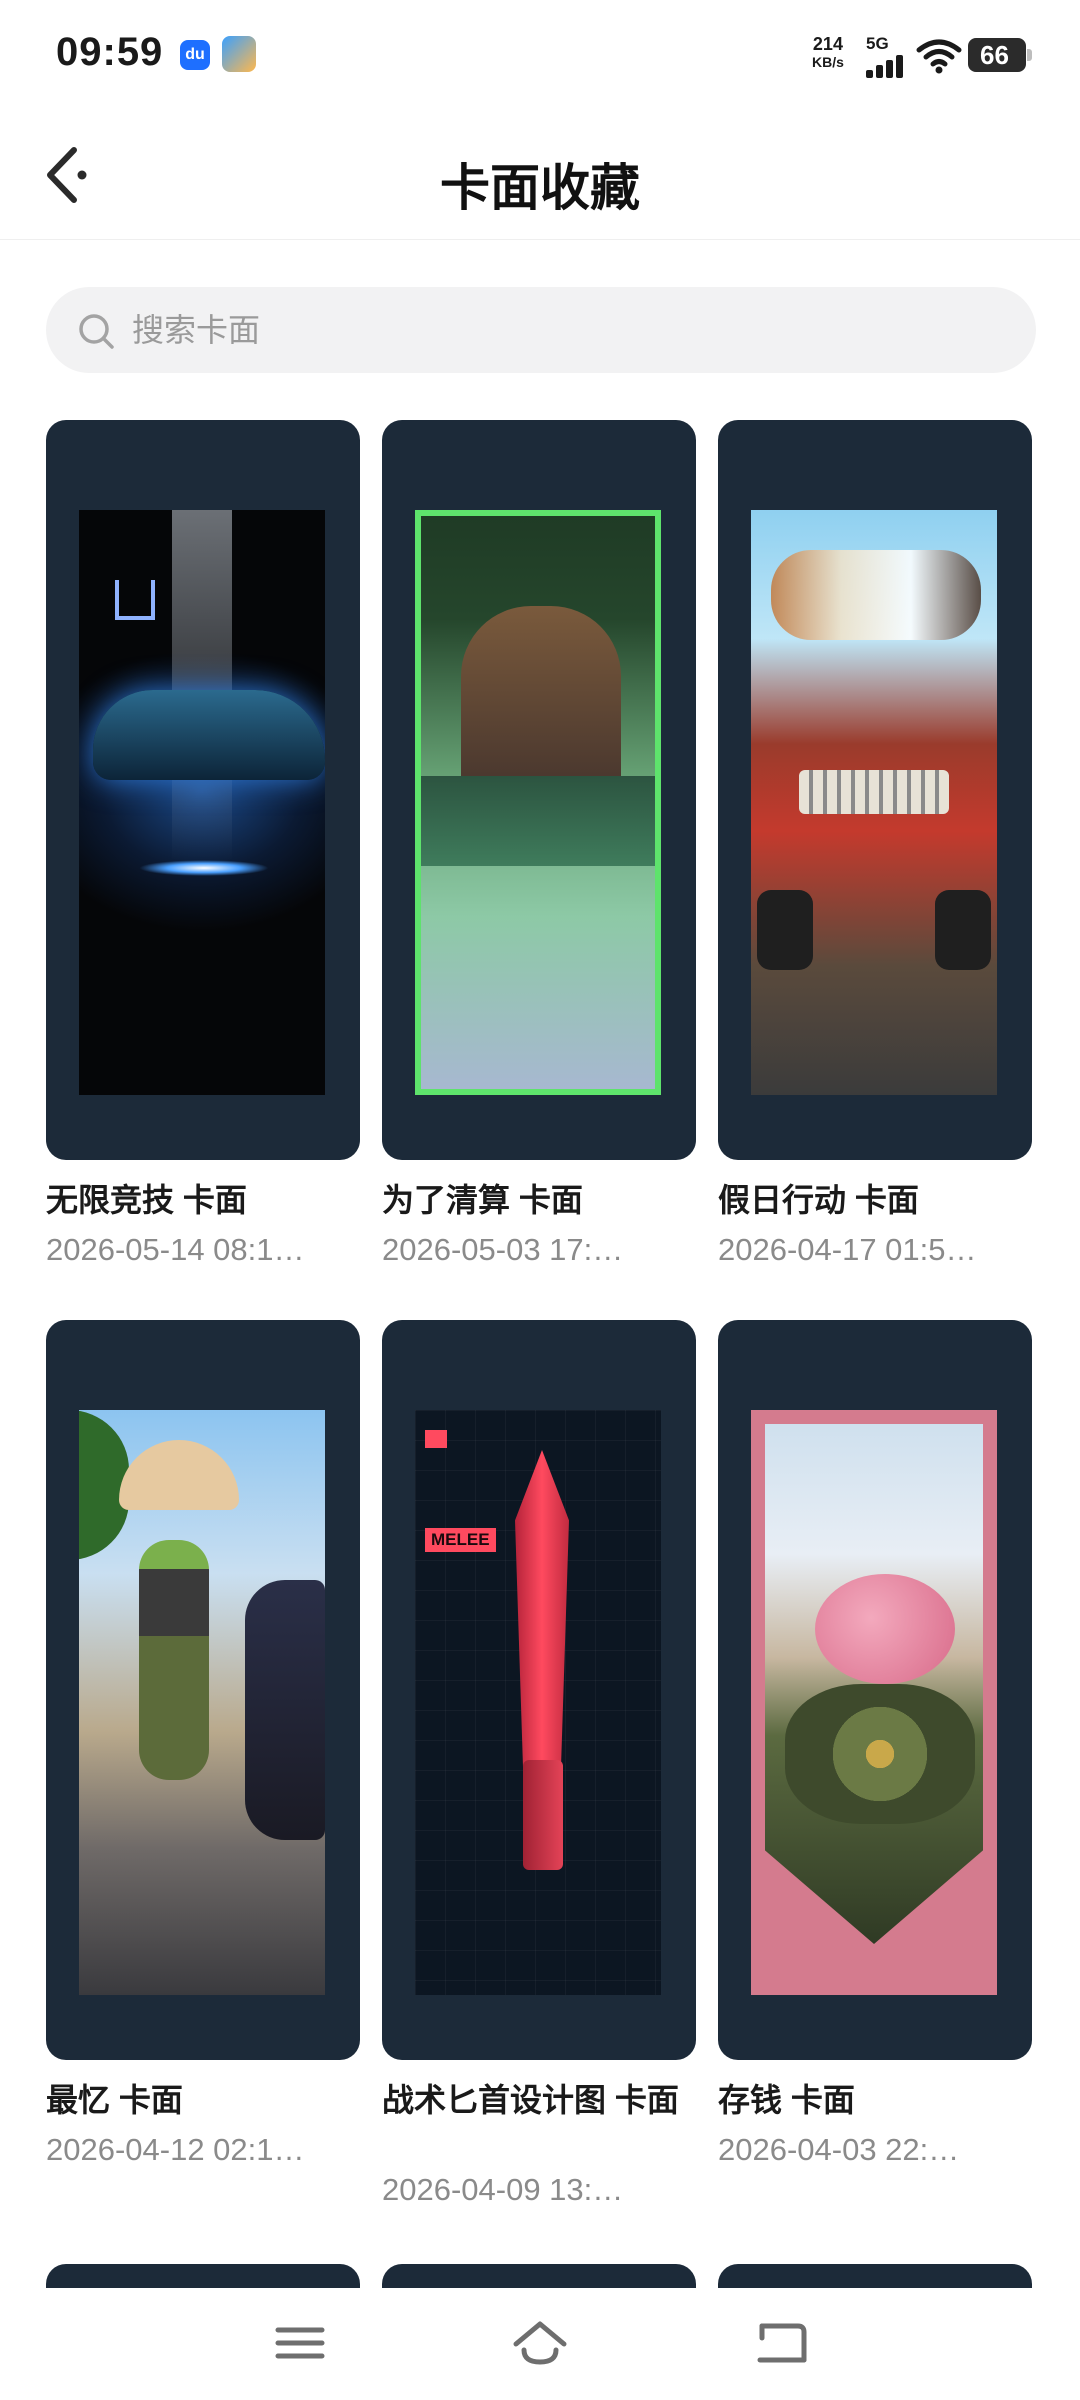  I want to click on search-icon, so click(96, 331).